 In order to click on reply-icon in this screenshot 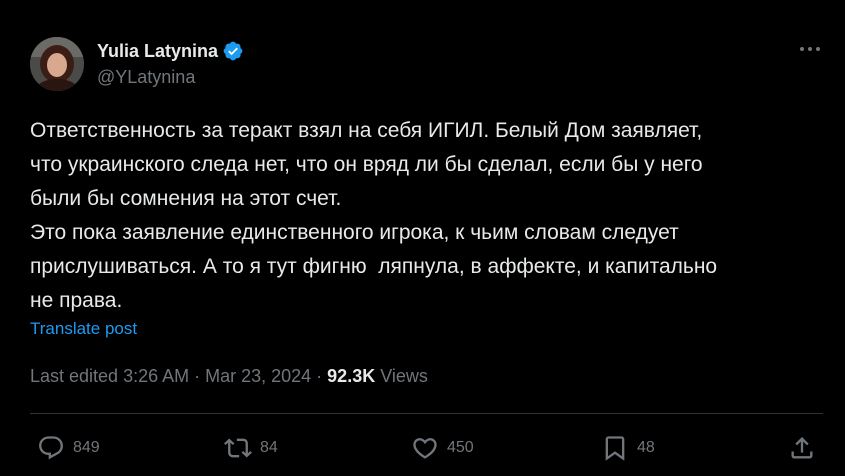, I will do `click(51, 448)`.